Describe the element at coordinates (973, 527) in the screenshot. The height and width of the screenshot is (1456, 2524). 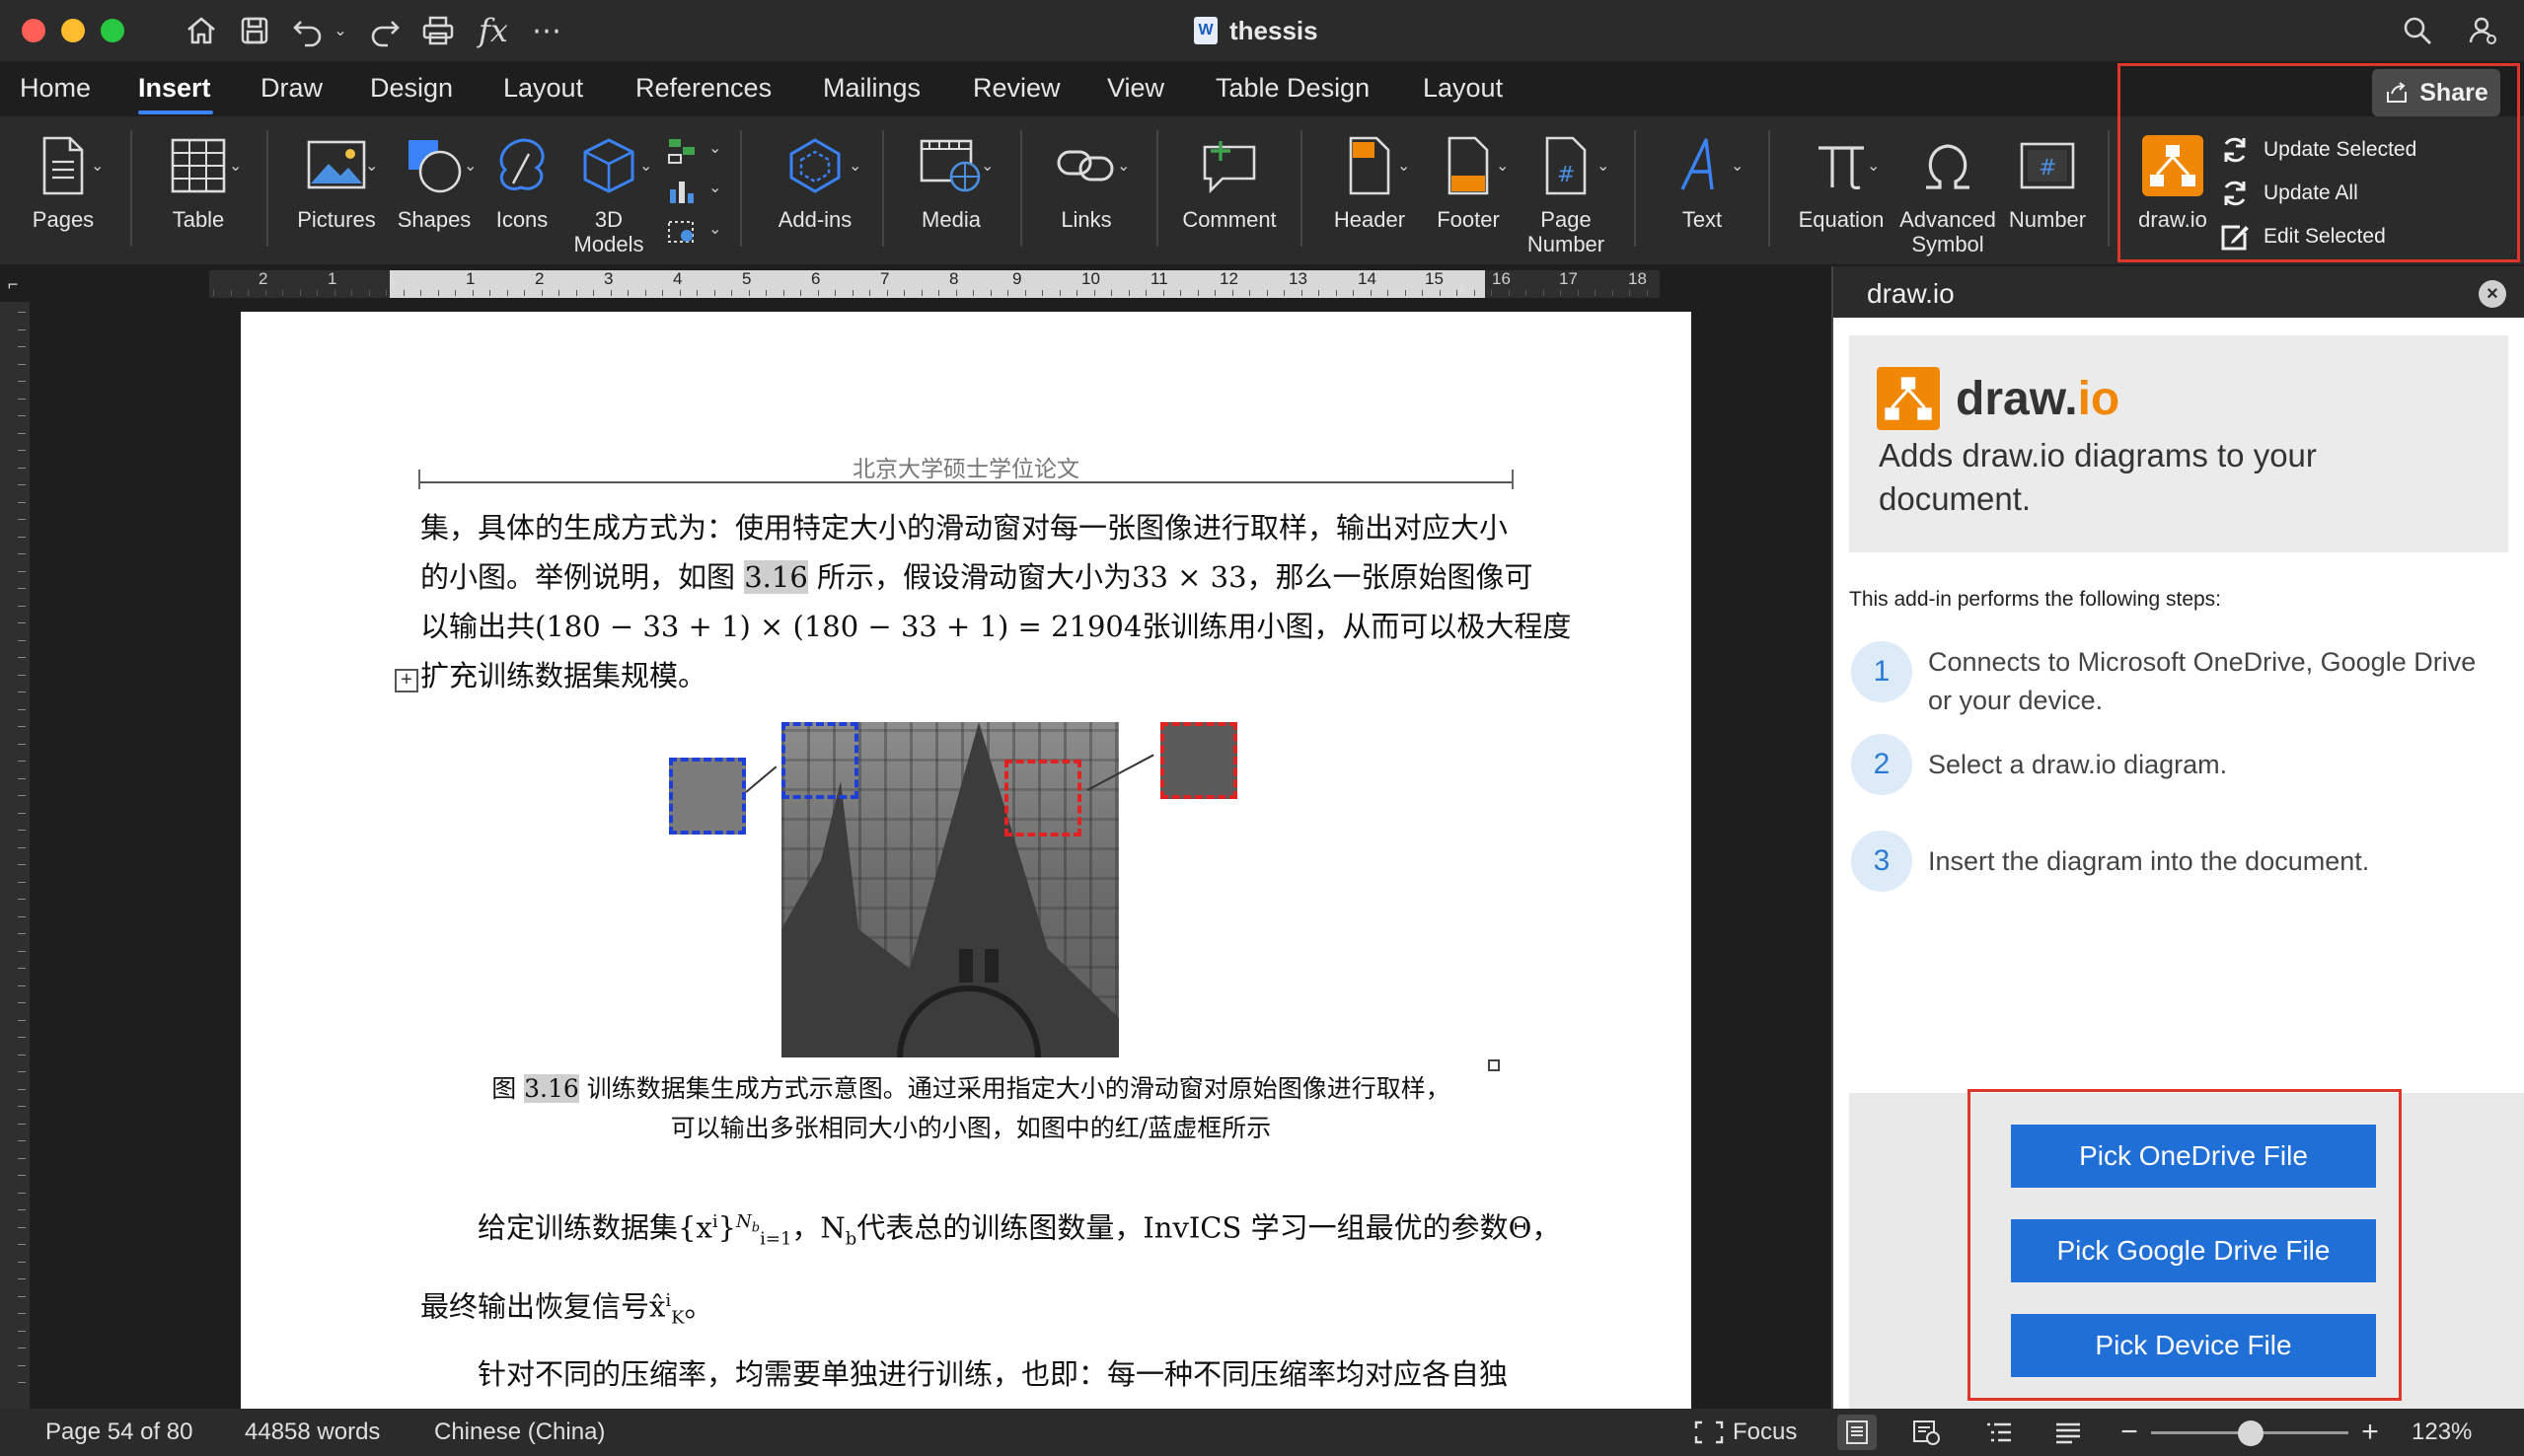
I see `paragraph-line: 集，具体的生成方式为：使用特定大小的滑动窗对每一张图像进行取样，输出对应大小` at that location.